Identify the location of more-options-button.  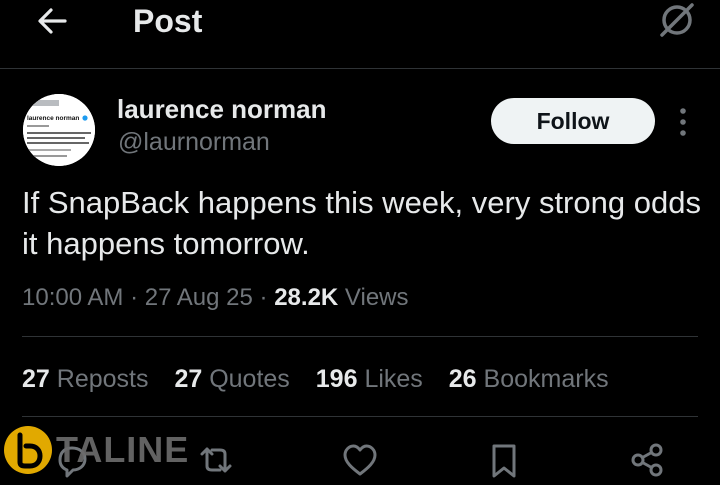
(683, 122).